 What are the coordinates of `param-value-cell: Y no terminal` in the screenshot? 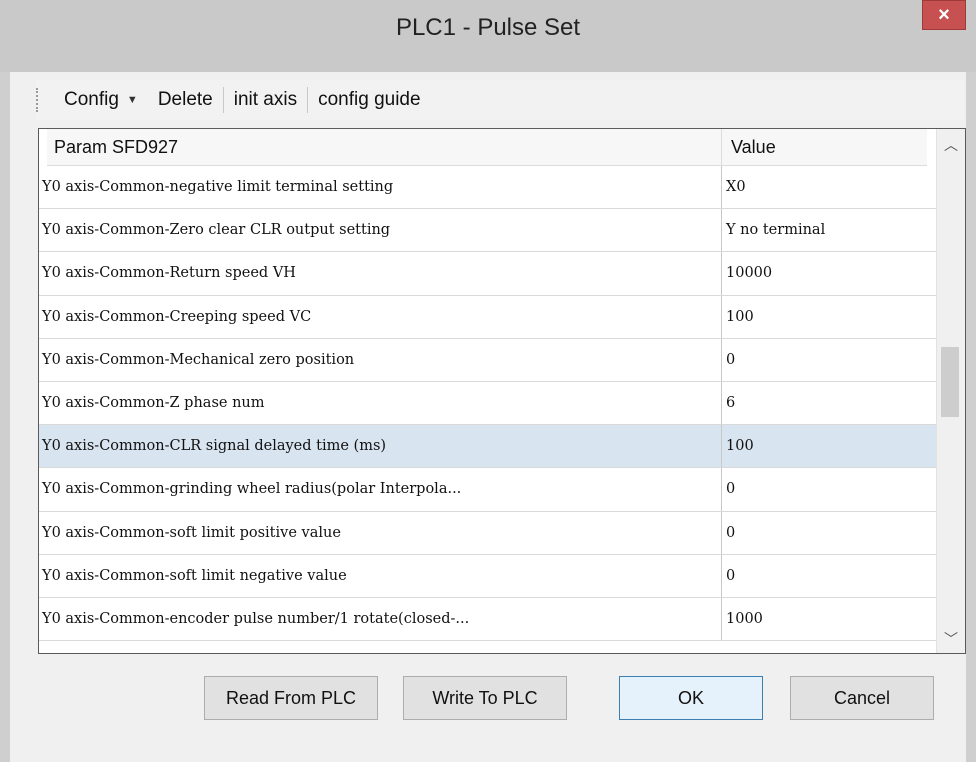 It's located at (829, 230).